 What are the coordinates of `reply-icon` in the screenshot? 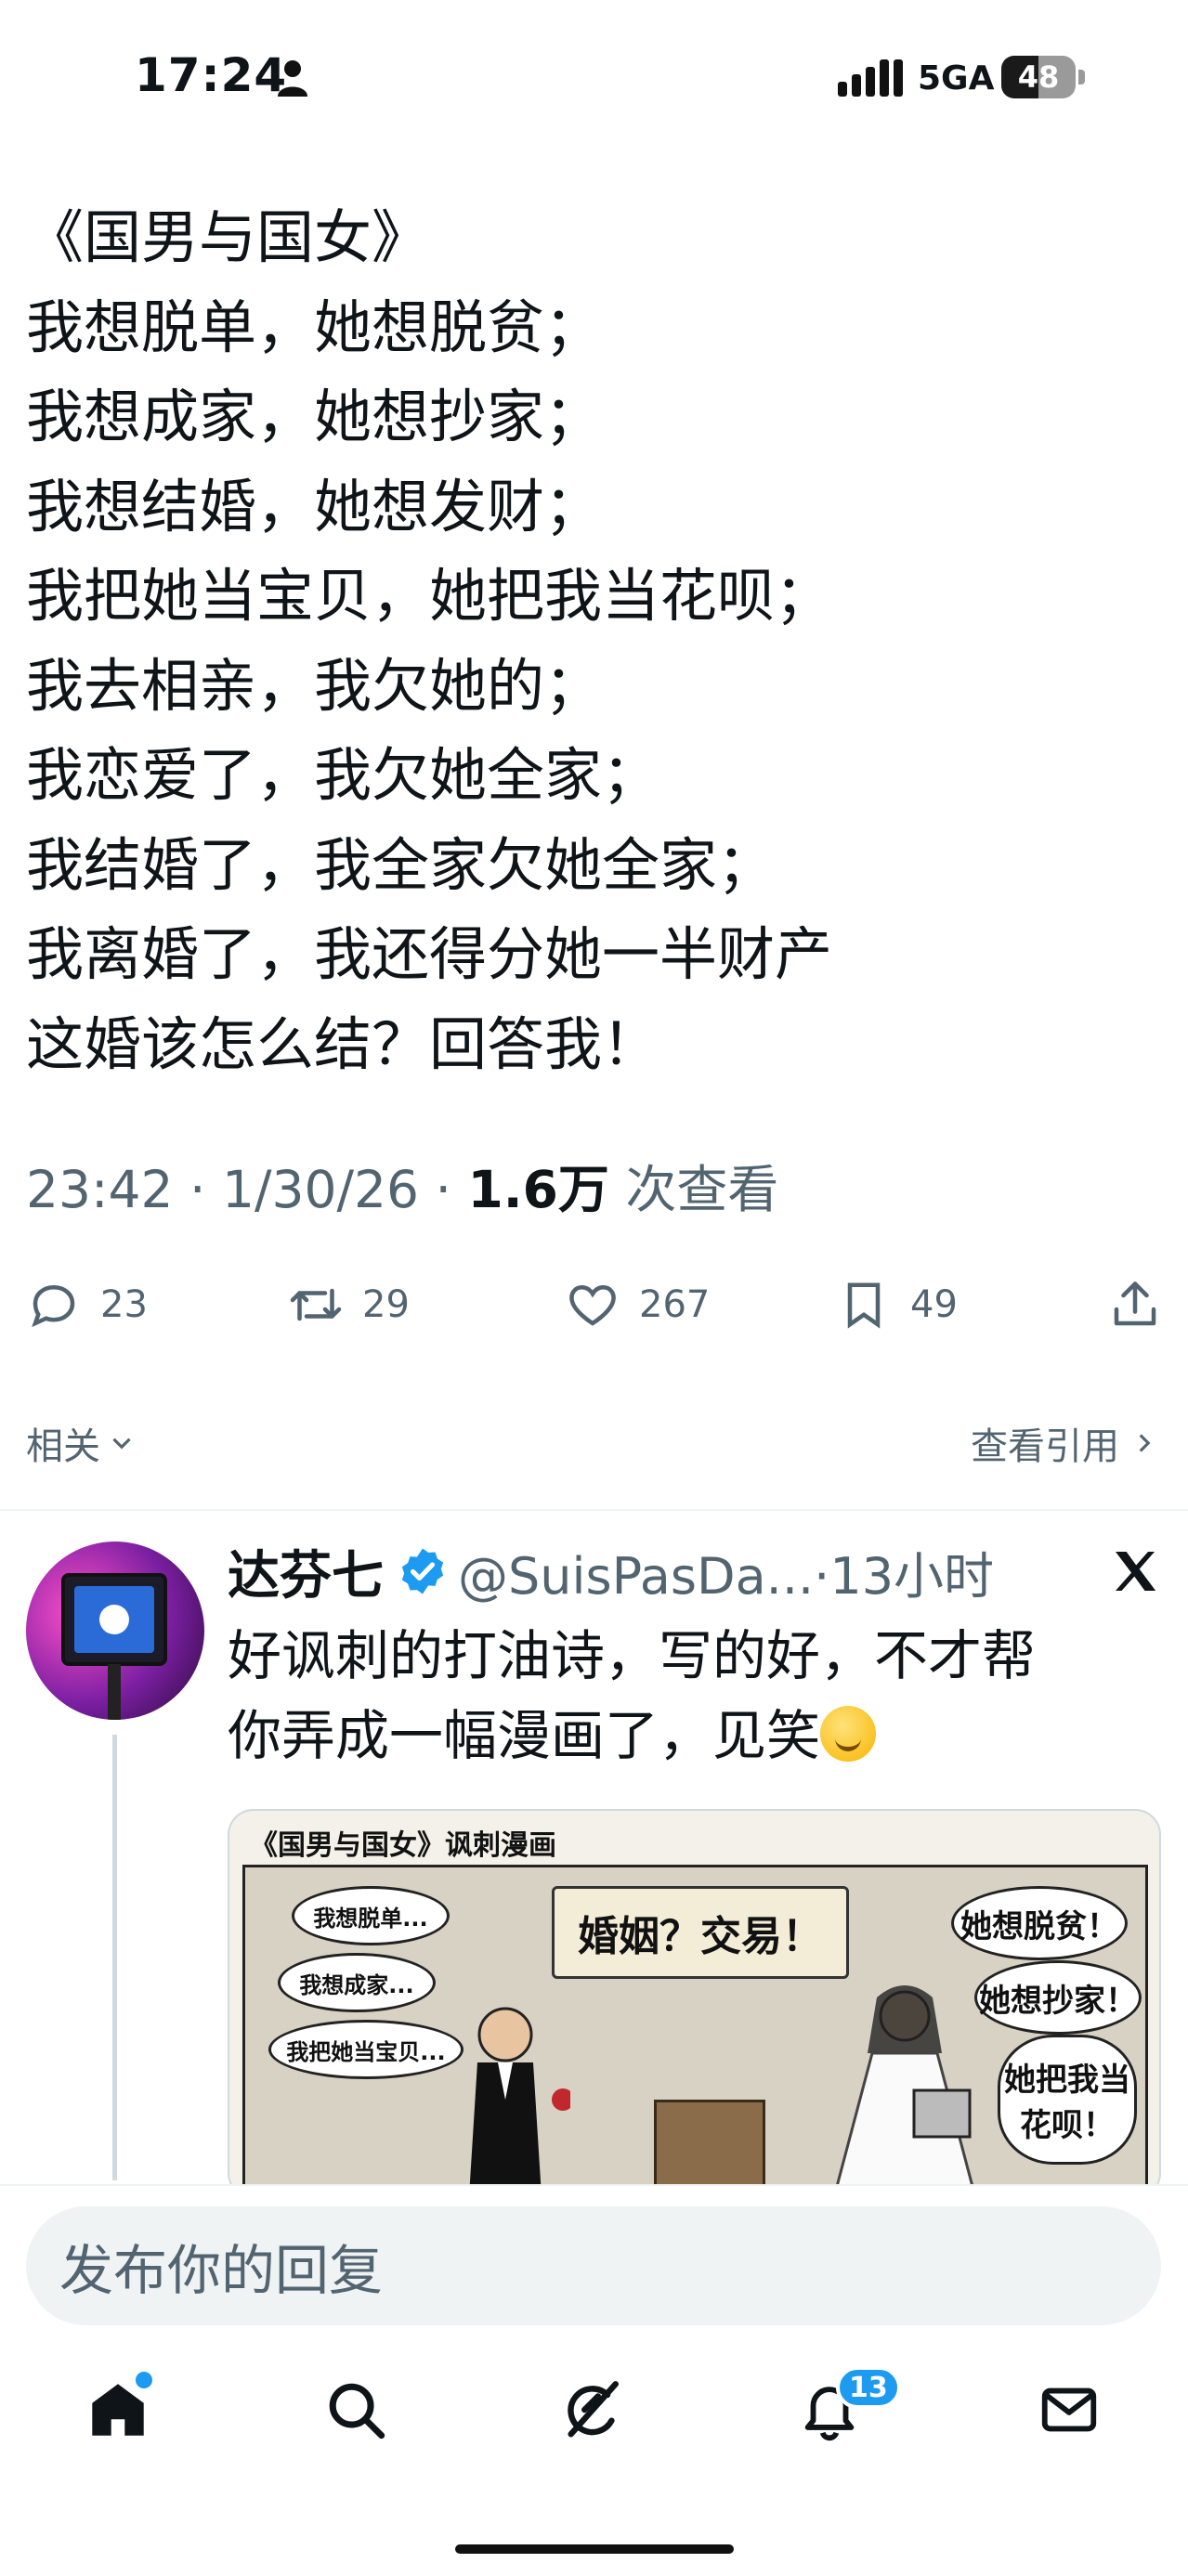 It's located at (53, 1306).